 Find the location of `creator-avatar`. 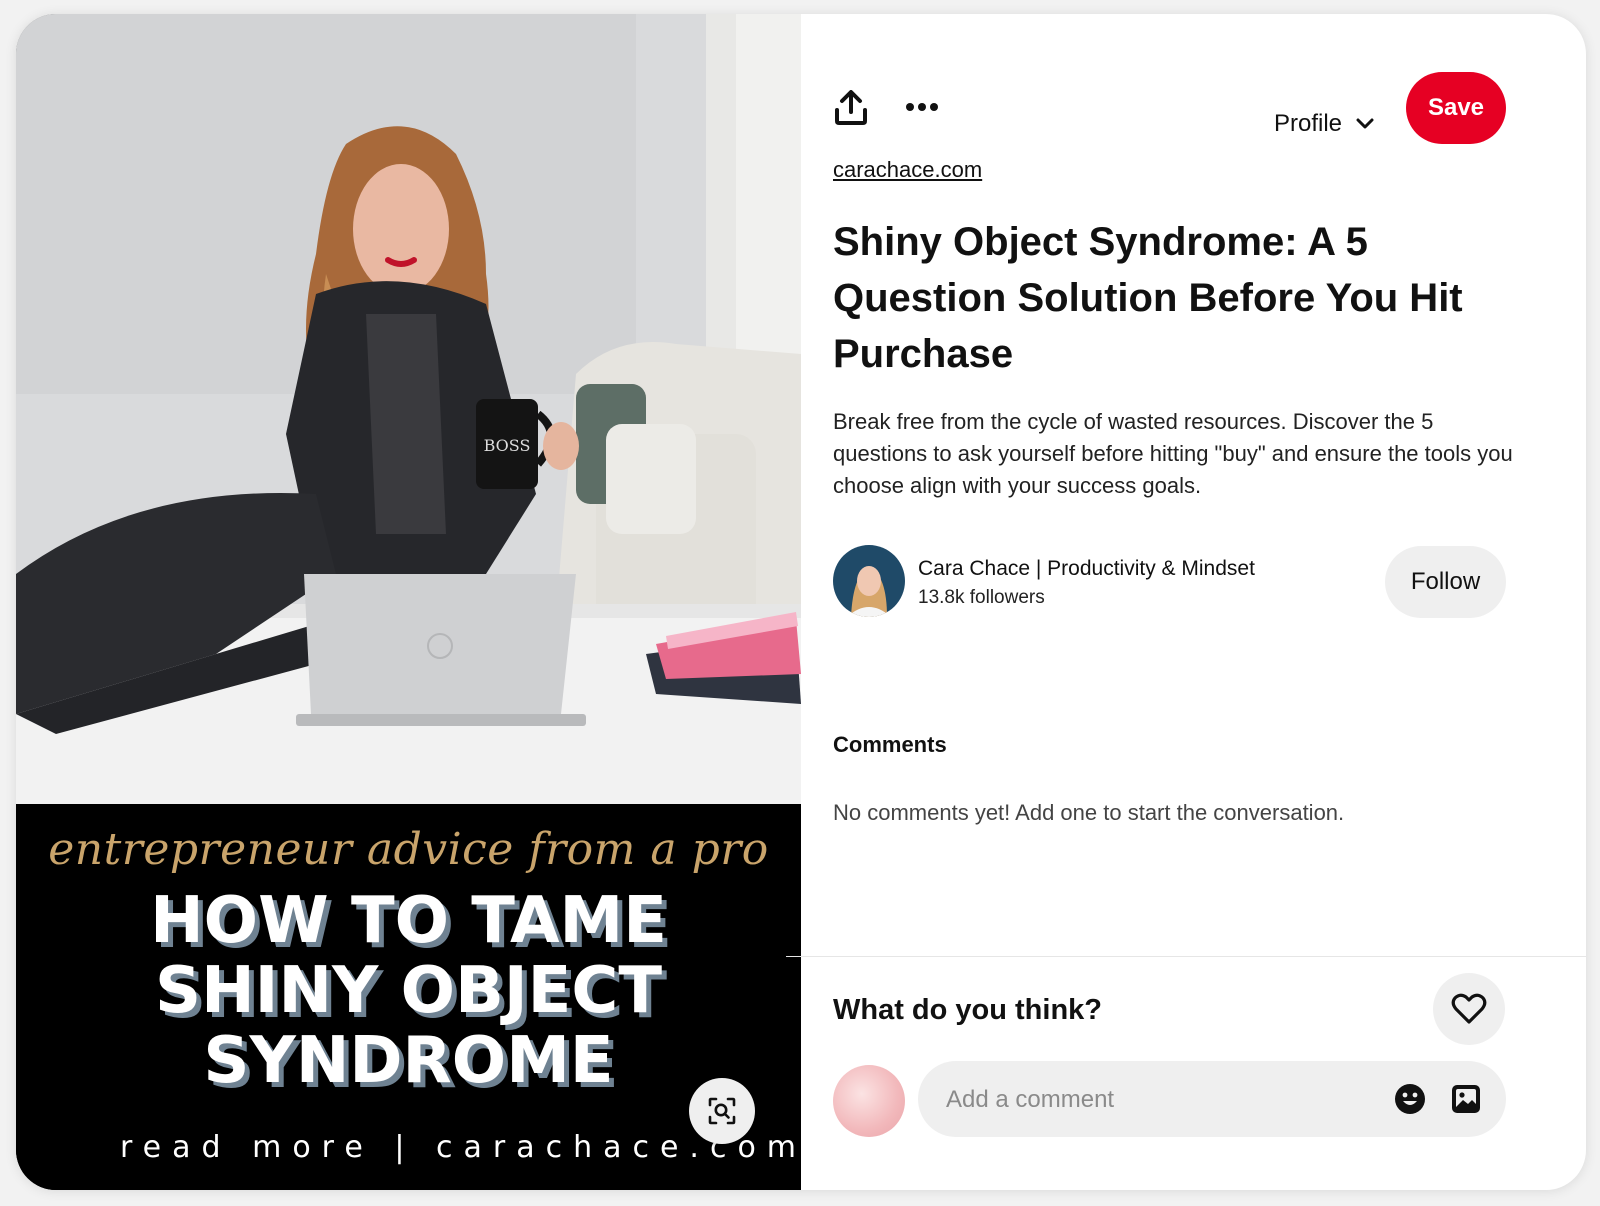

creator-avatar is located at coordinates (869, 581).